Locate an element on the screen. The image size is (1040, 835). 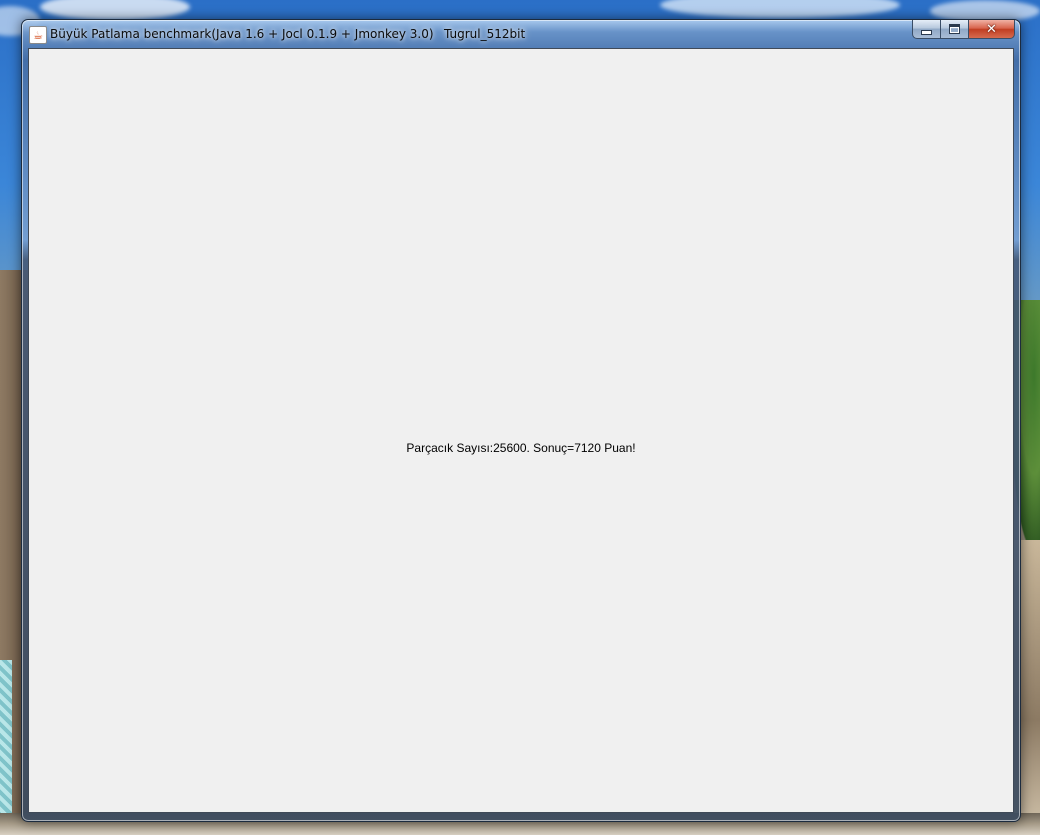
window-title-user: Tugrul_512bit is located at coordinates (485, 34).